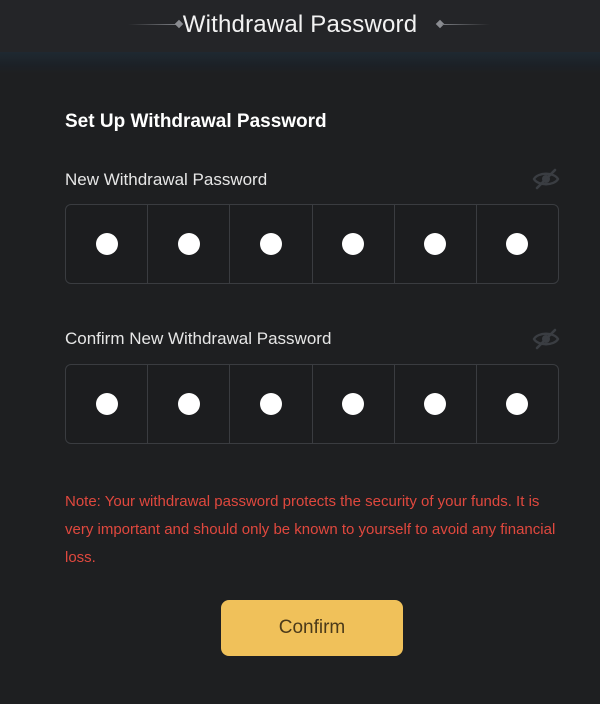  I want to click on header-shadow, so click(300, 63).